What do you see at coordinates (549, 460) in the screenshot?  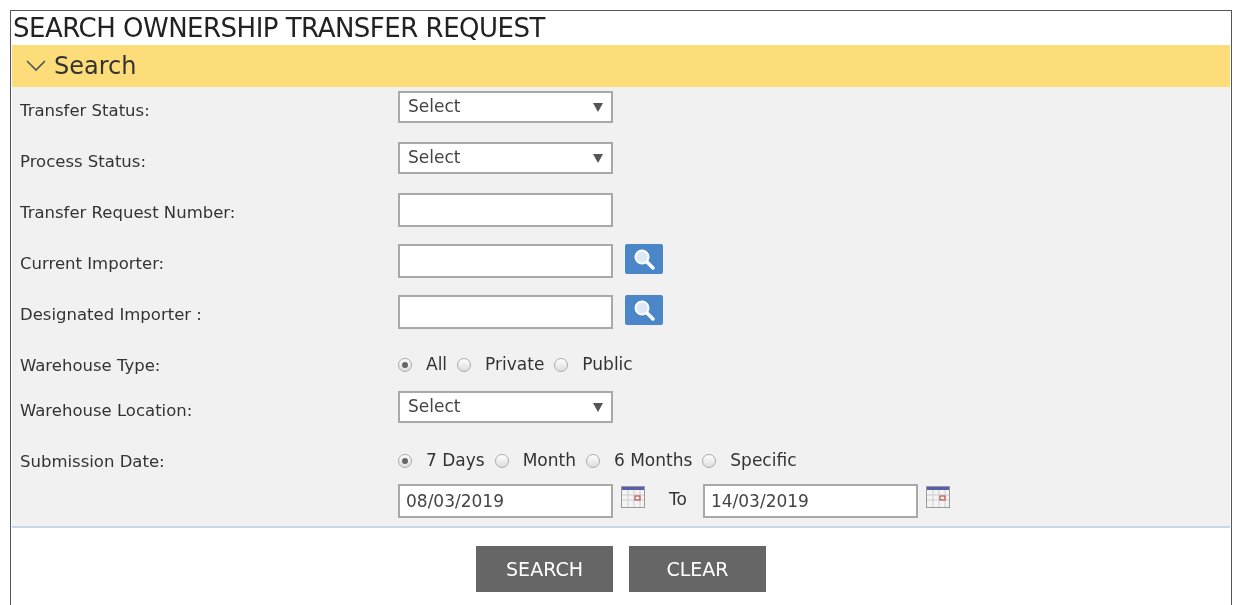 I see `radio-label: Month` at bounding box center [549, 460].